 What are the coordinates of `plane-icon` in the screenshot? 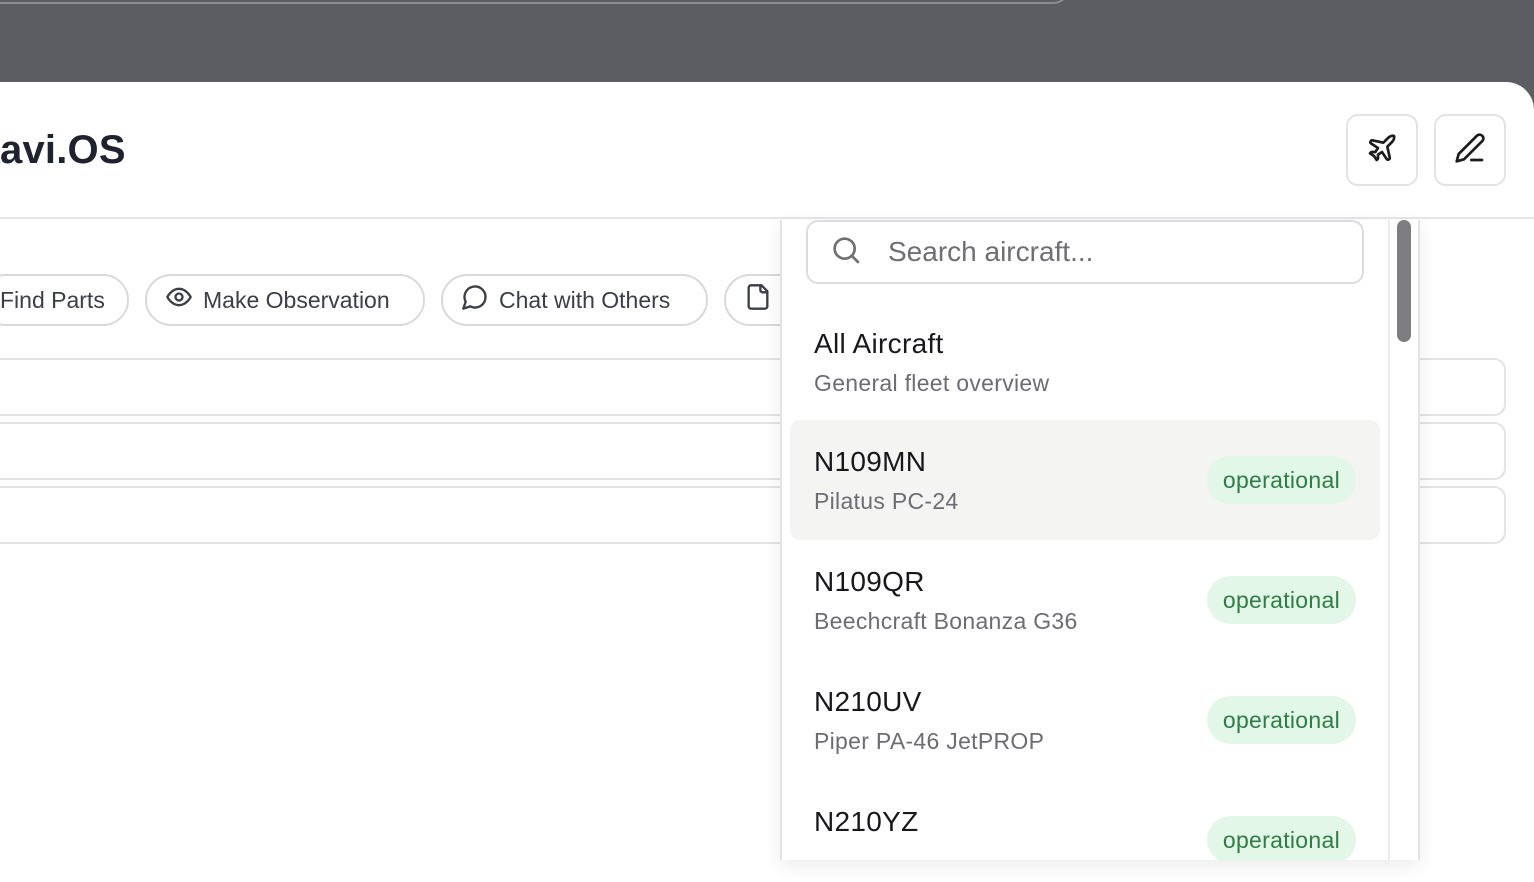 It's located at (1382, 150).